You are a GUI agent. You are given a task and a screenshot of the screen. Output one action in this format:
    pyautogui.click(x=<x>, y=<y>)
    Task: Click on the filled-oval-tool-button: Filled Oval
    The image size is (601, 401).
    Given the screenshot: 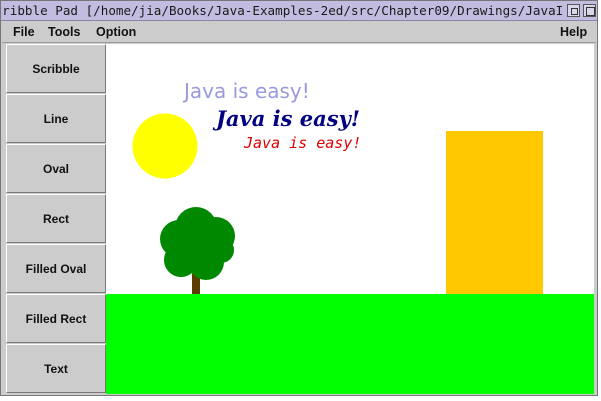 What is the action you would take?
    pyautogui.click(x=56, y=268)
    